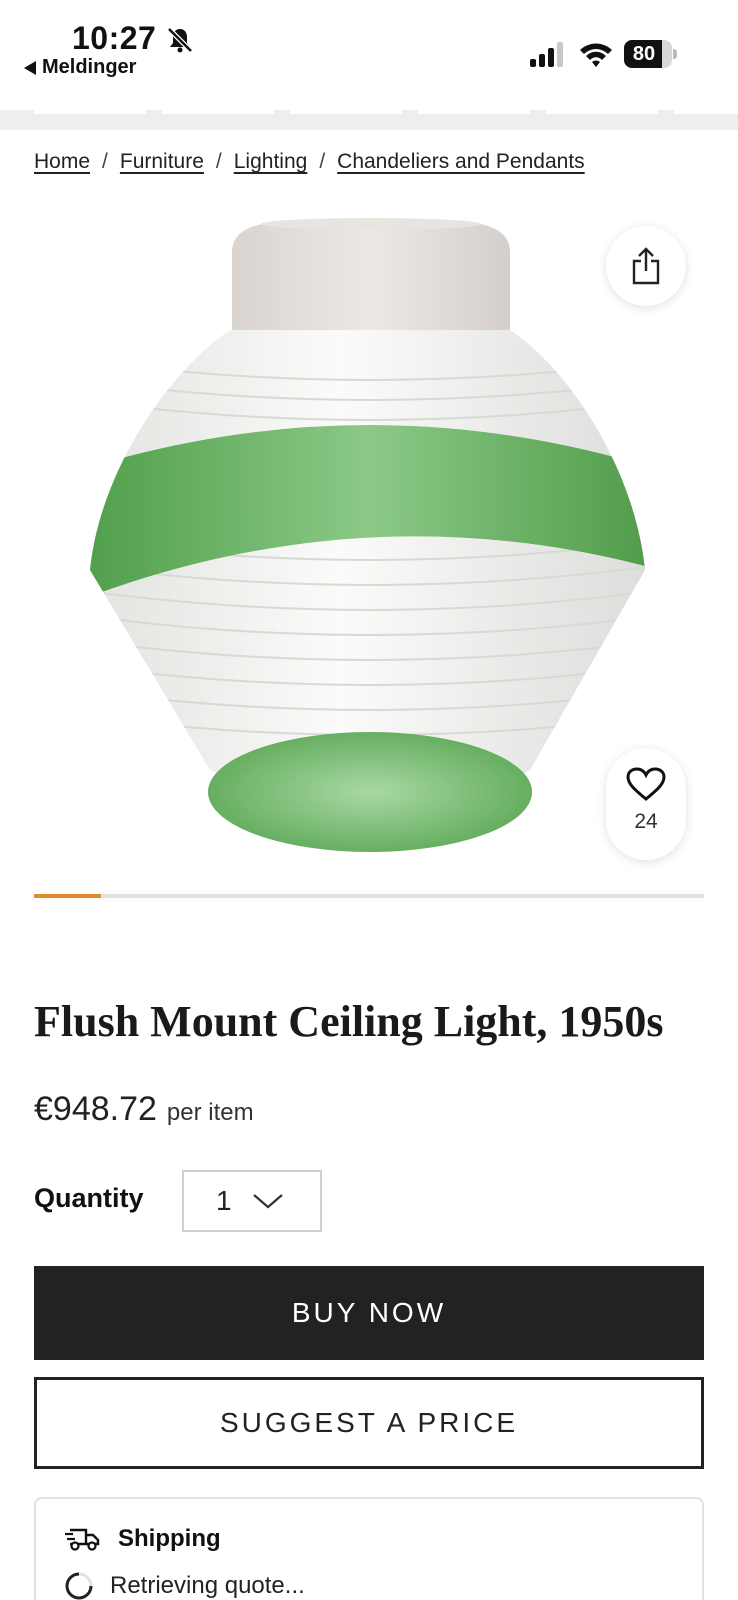 This screenshot has height=1600, width=738. What do you see at coordinates (369, 55) in the screenshot?
I see `status-bar: 10:27 Meldinger 80` at bounding box center [369, 55].